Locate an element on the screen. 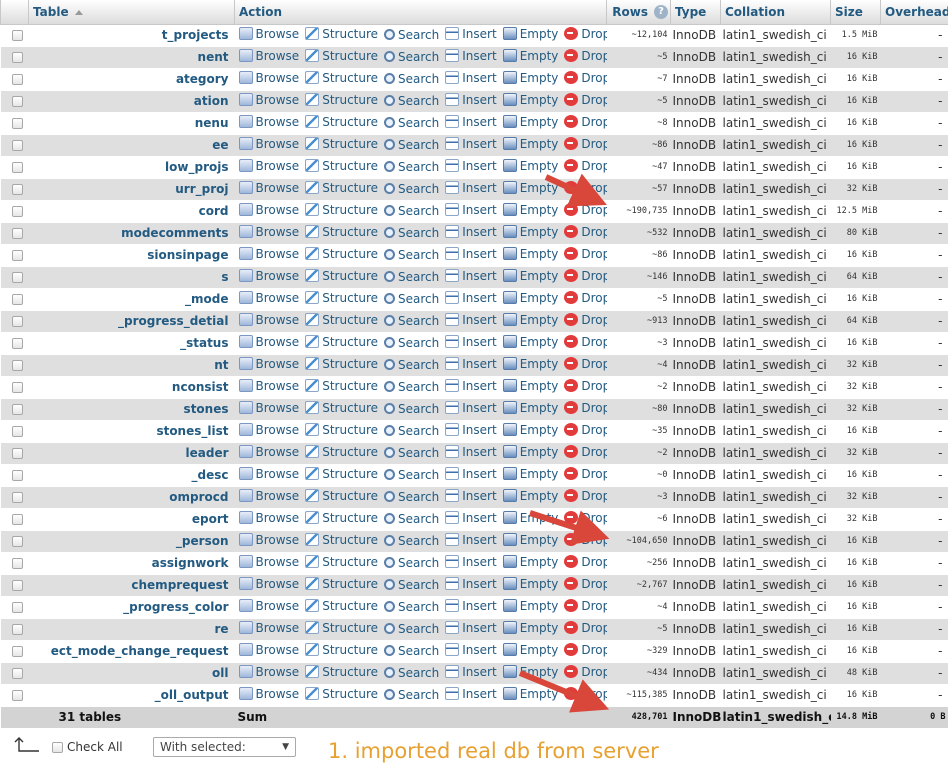 The height and width of the screenshot is (765, 948). table-name-link: nent is located at coordinates (132, 57).